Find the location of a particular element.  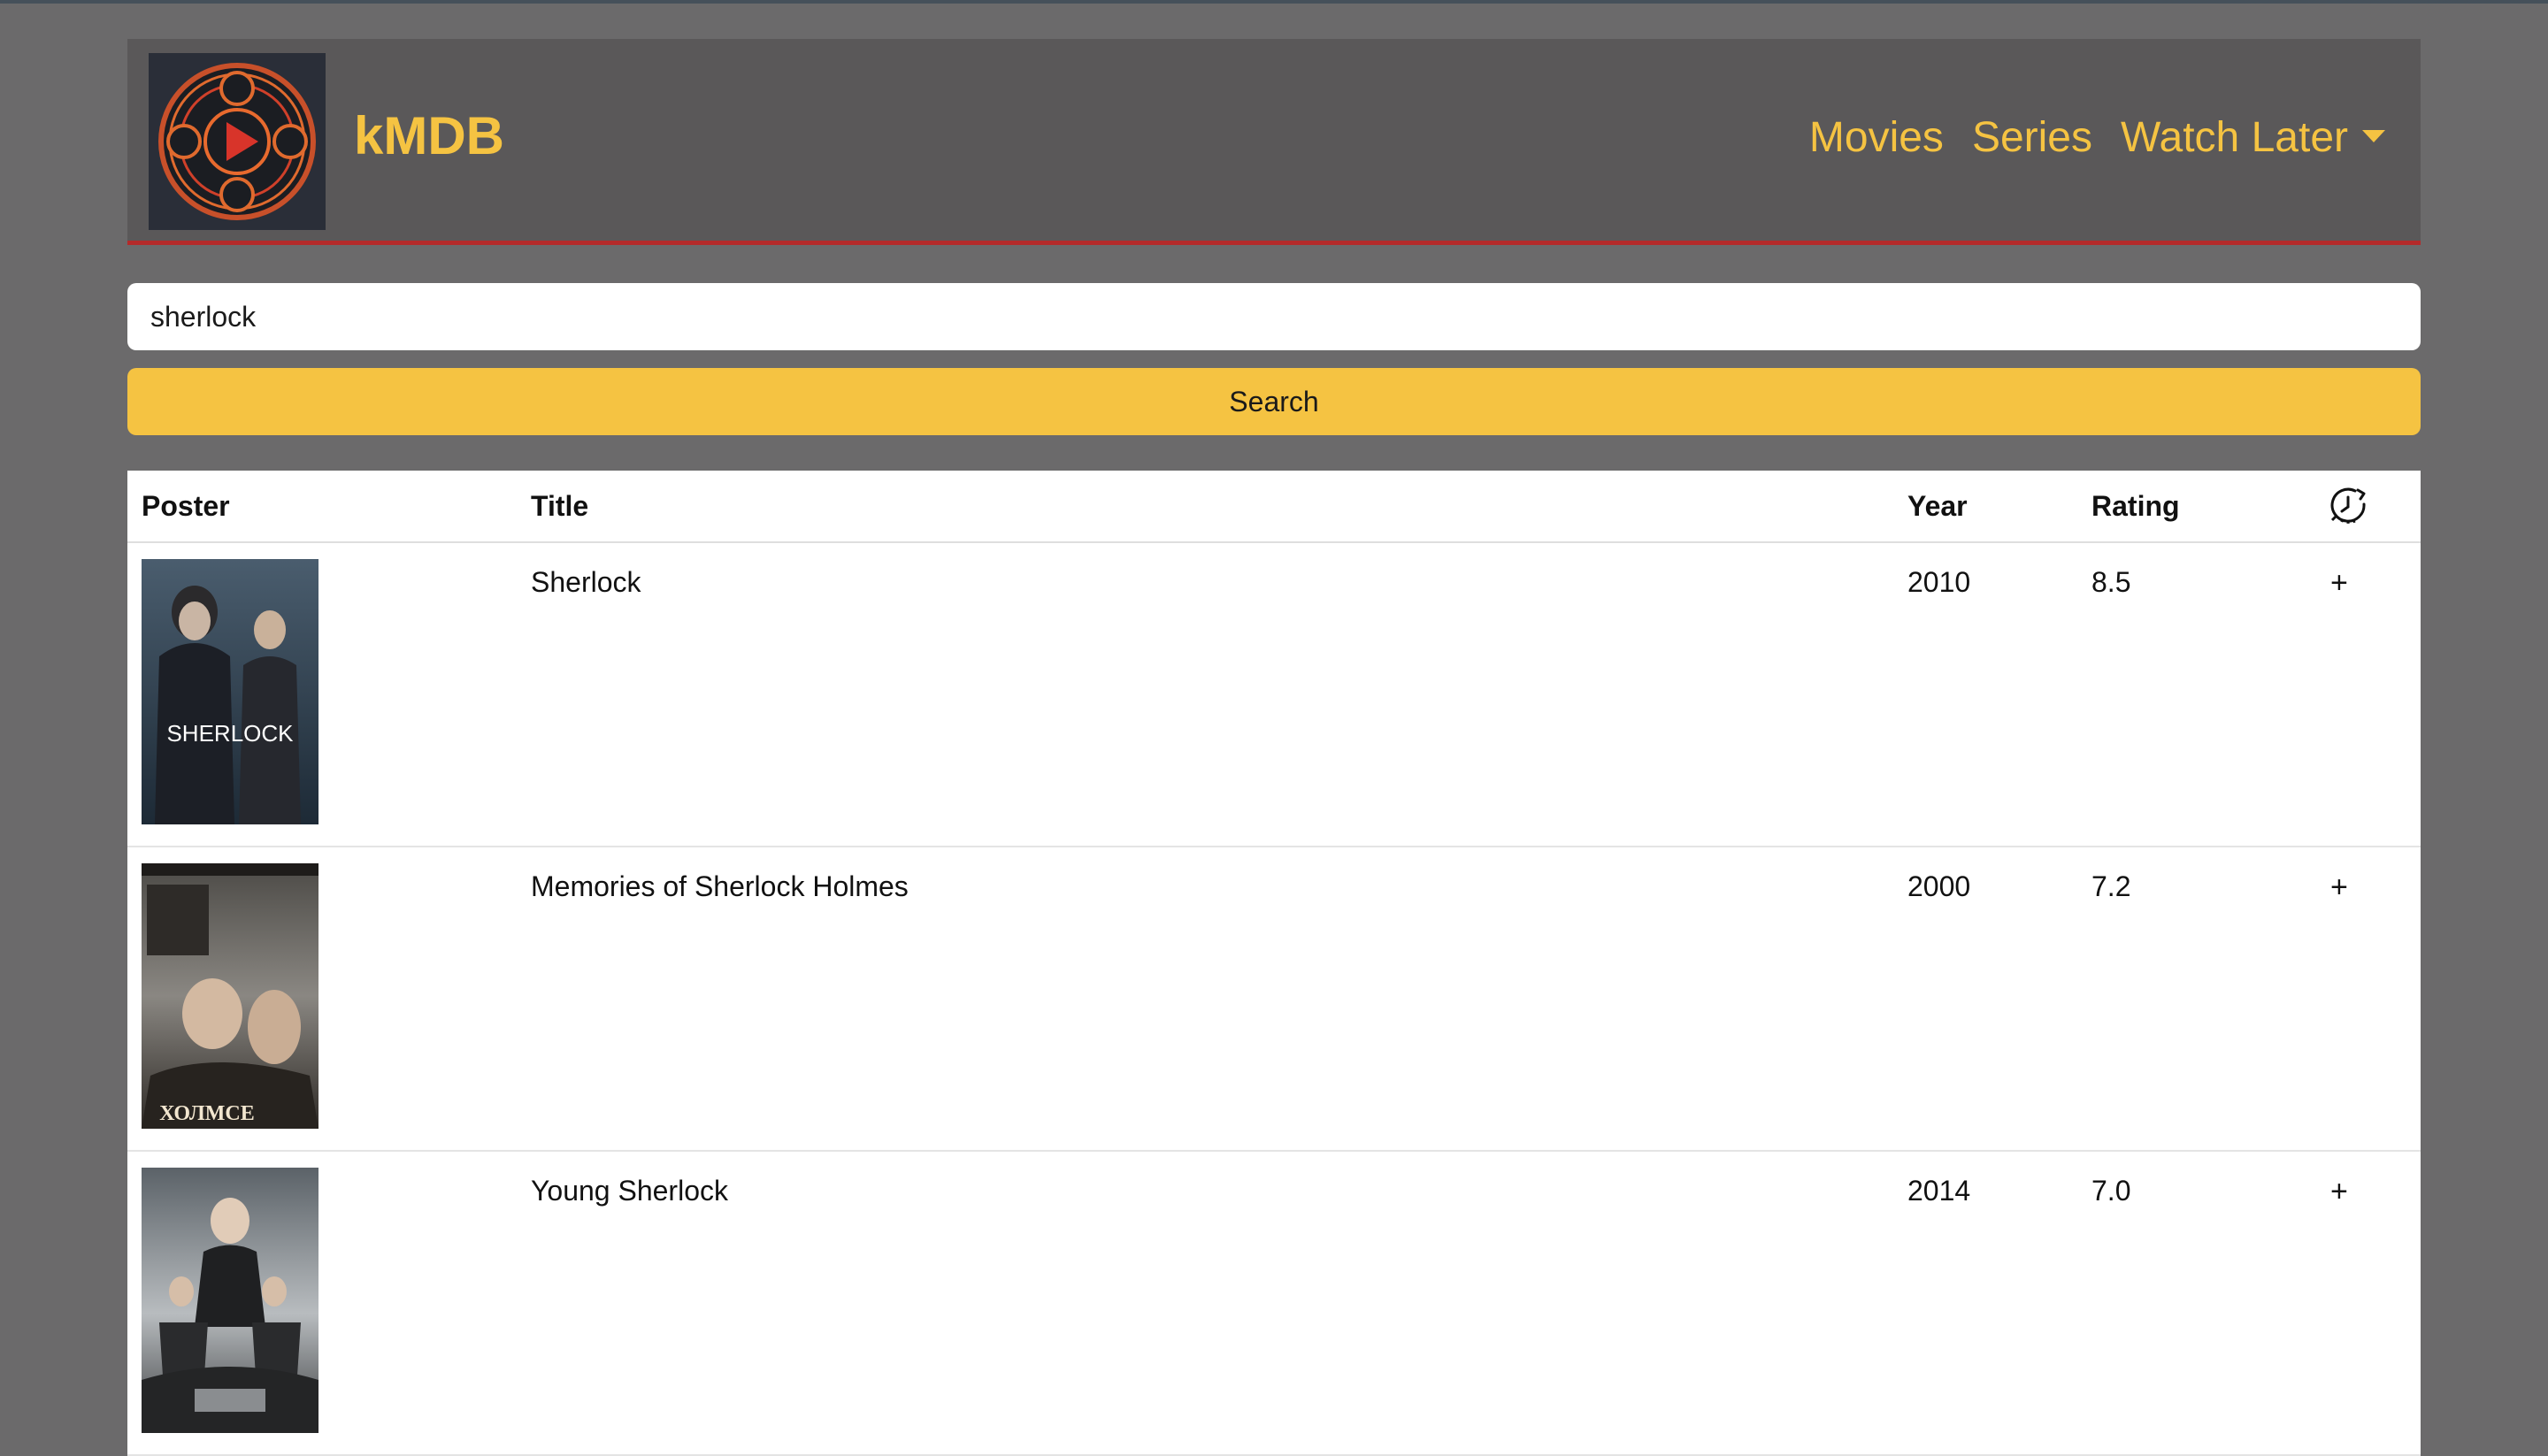

year-cell: 2014 is located at coordinates (1985, 1303).